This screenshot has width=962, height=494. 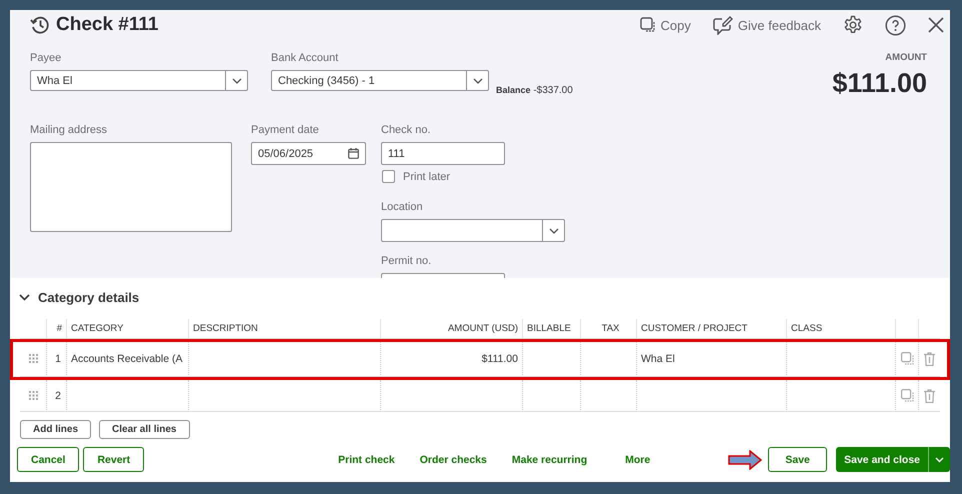 What do you see at coordinates (56, 359) in the screenshot?
I see `table-cell: 1` at bounding box center [56, 359].